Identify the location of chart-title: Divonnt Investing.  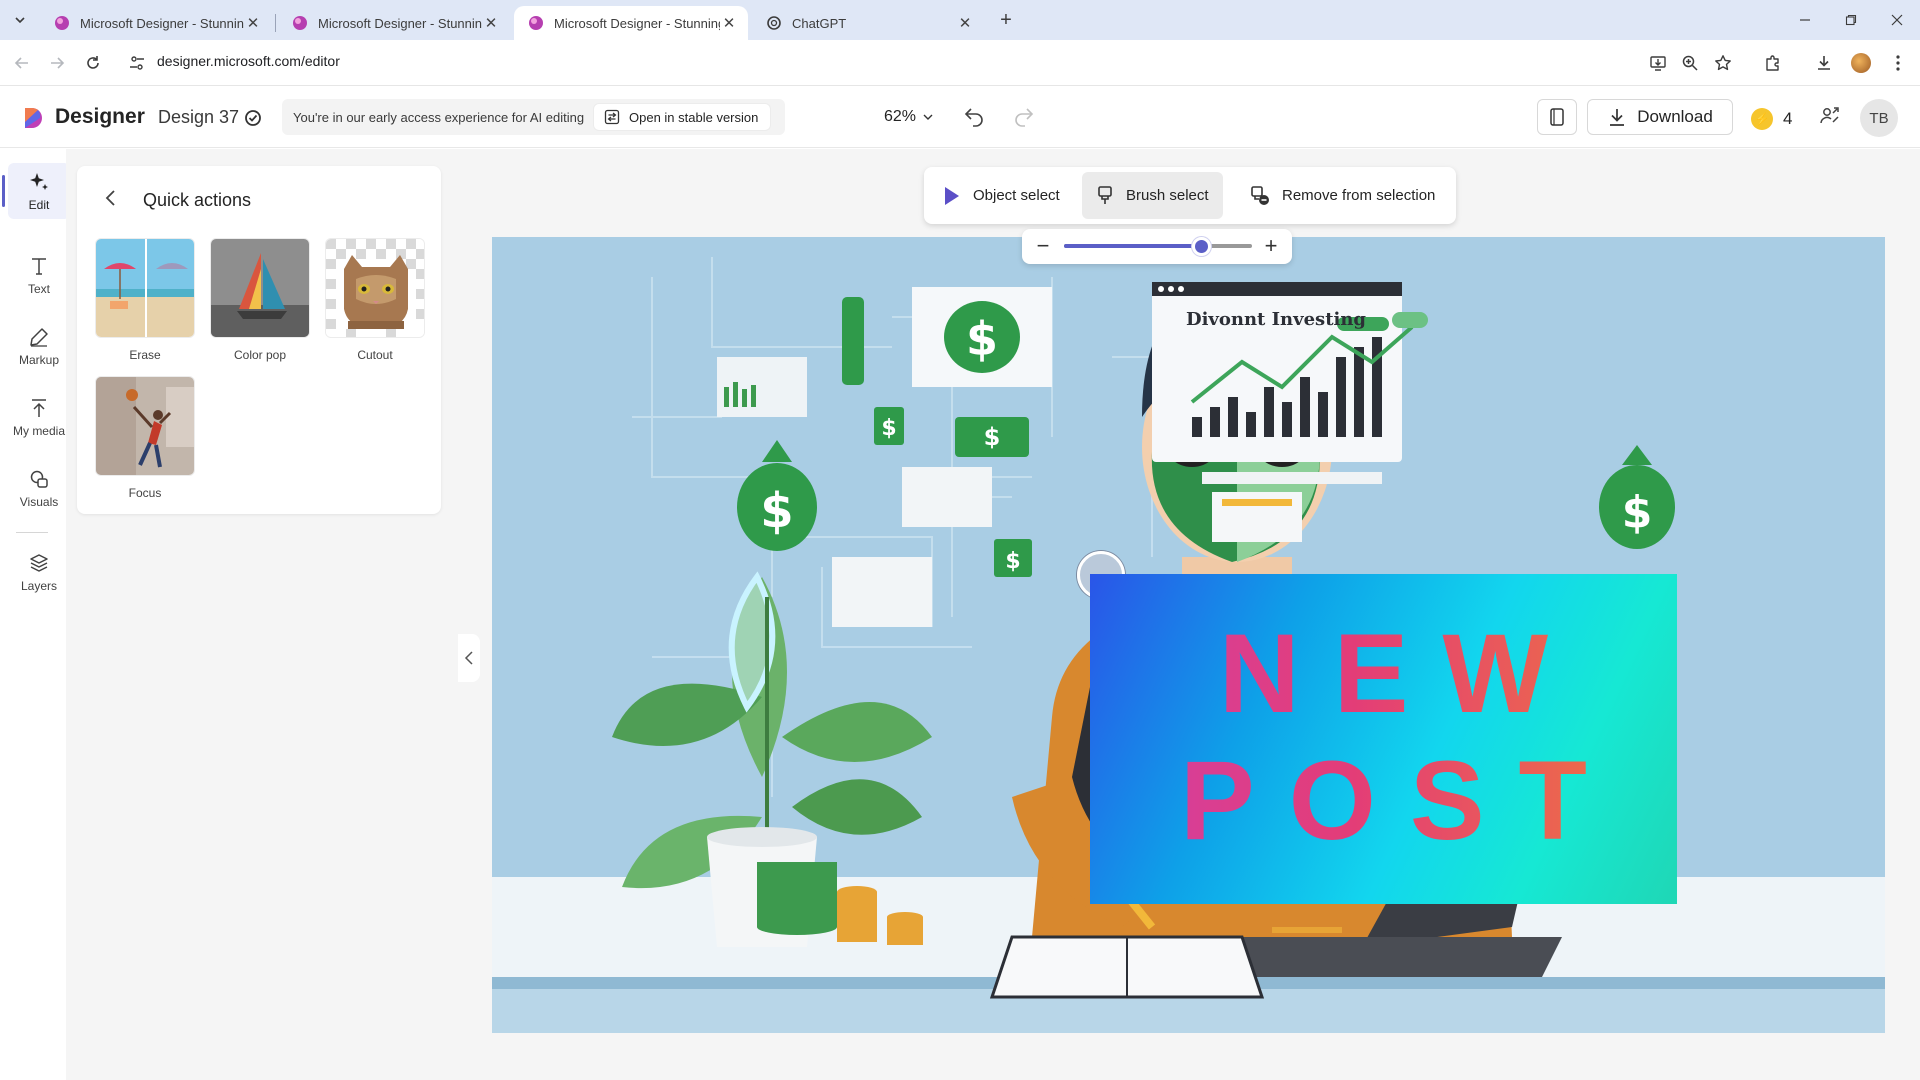
(1276, 319).